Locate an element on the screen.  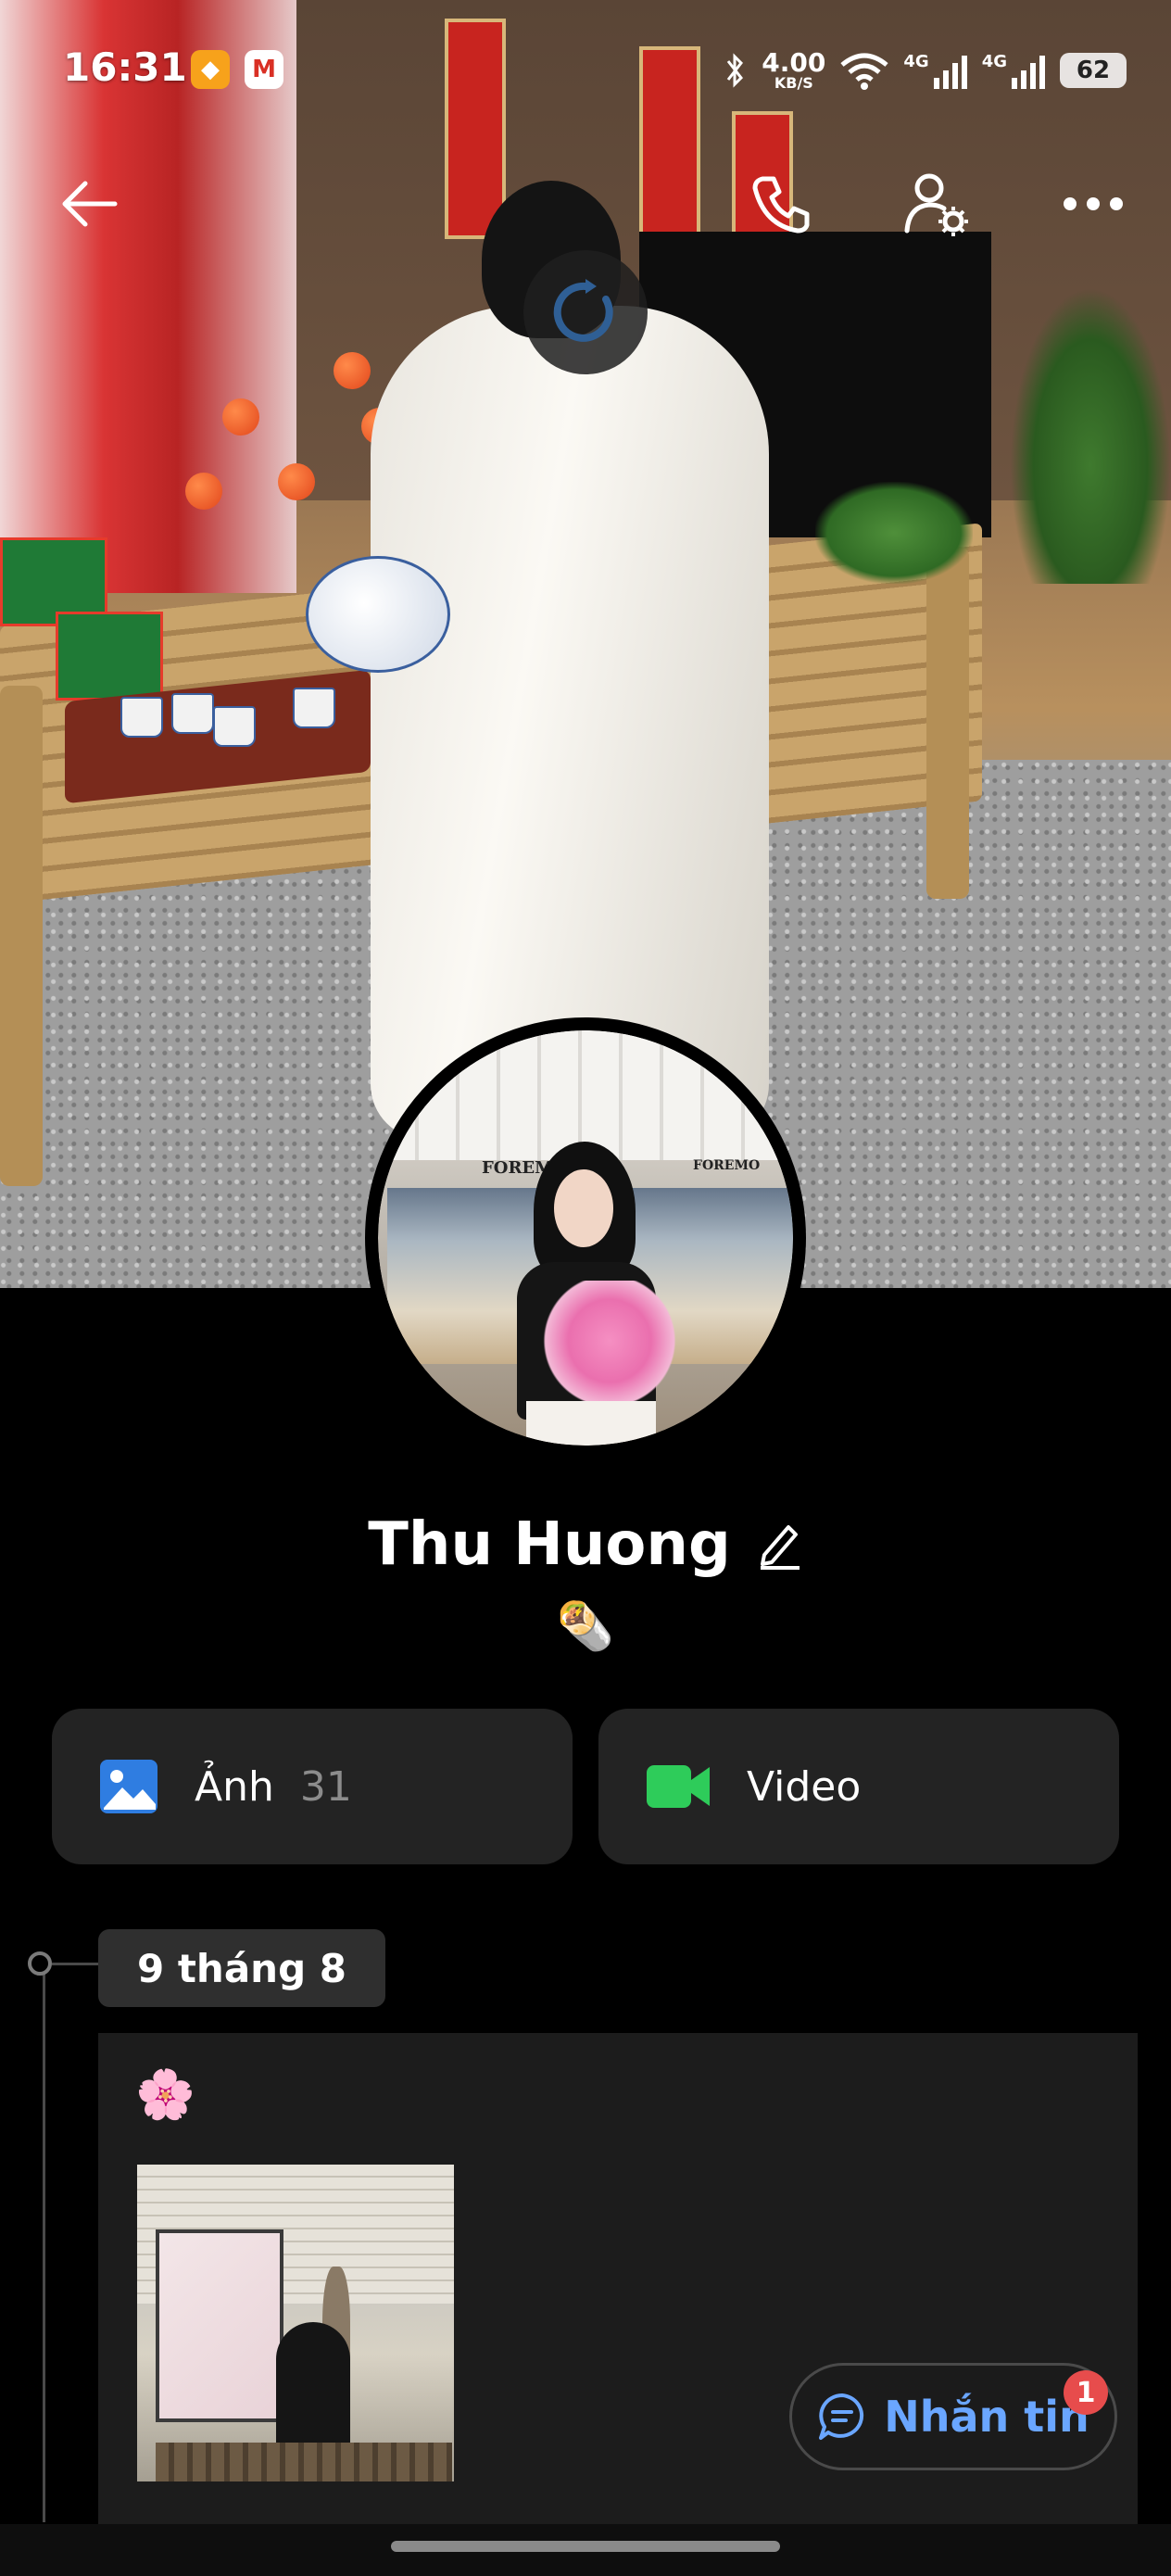
plant is located at coordinates (1091, 436).